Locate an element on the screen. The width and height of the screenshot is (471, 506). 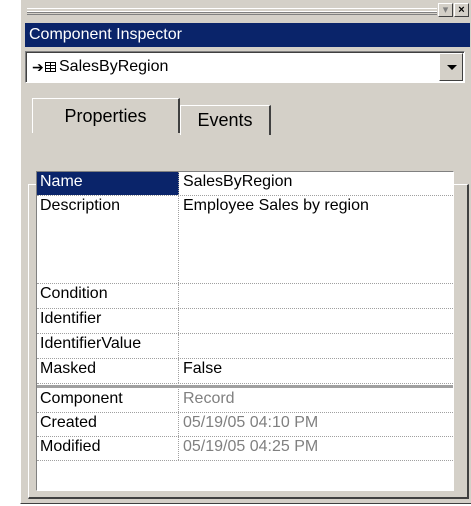
info-value: 05/19/05 04:25 PM is located at coordinates (251, 446).